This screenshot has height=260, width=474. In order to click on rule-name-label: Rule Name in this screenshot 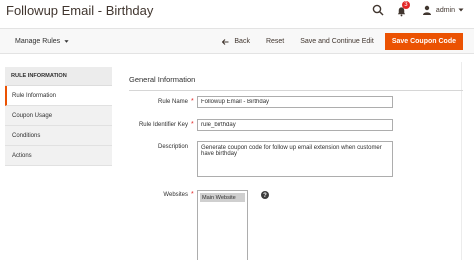, I will do `click(172, 102)`.